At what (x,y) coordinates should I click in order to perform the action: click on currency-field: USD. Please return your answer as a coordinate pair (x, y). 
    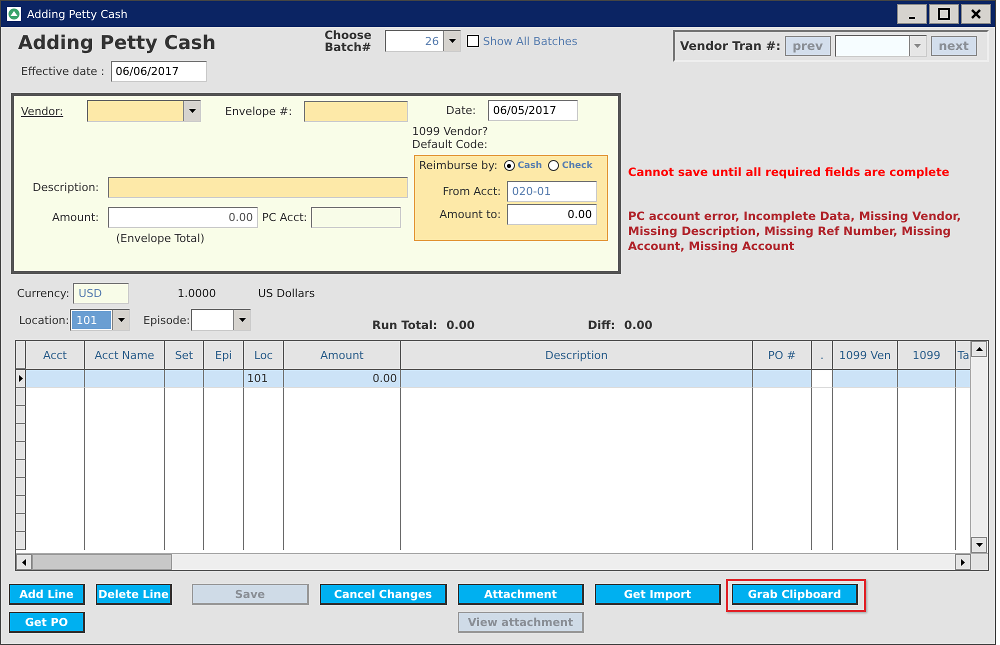
    Looking at the image, I should click on (101, 293).